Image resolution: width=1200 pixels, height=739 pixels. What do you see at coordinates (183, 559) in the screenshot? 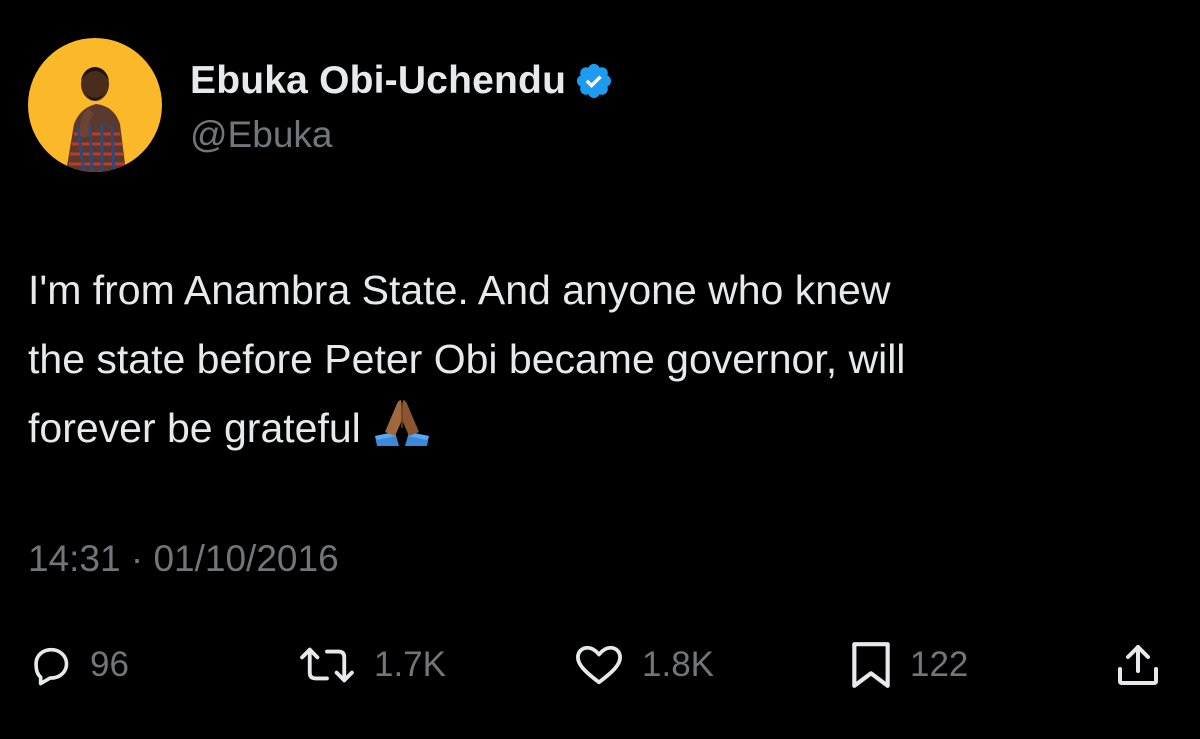
I see `tweet-timestamp: 14:31 · 01/10/2016` at bounding box center [183, 559].